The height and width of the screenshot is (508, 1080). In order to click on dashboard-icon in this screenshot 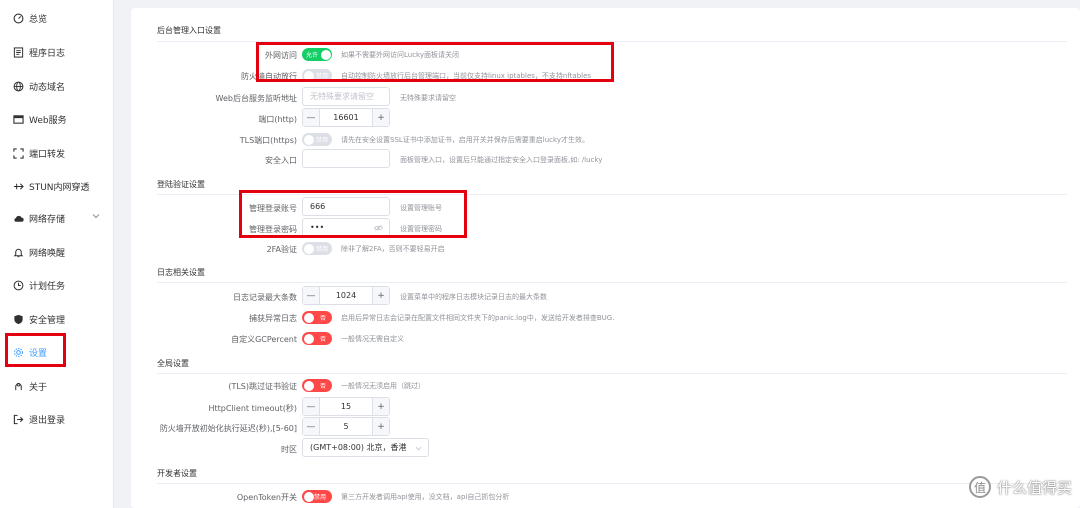, I will do `click(18, 18)`.